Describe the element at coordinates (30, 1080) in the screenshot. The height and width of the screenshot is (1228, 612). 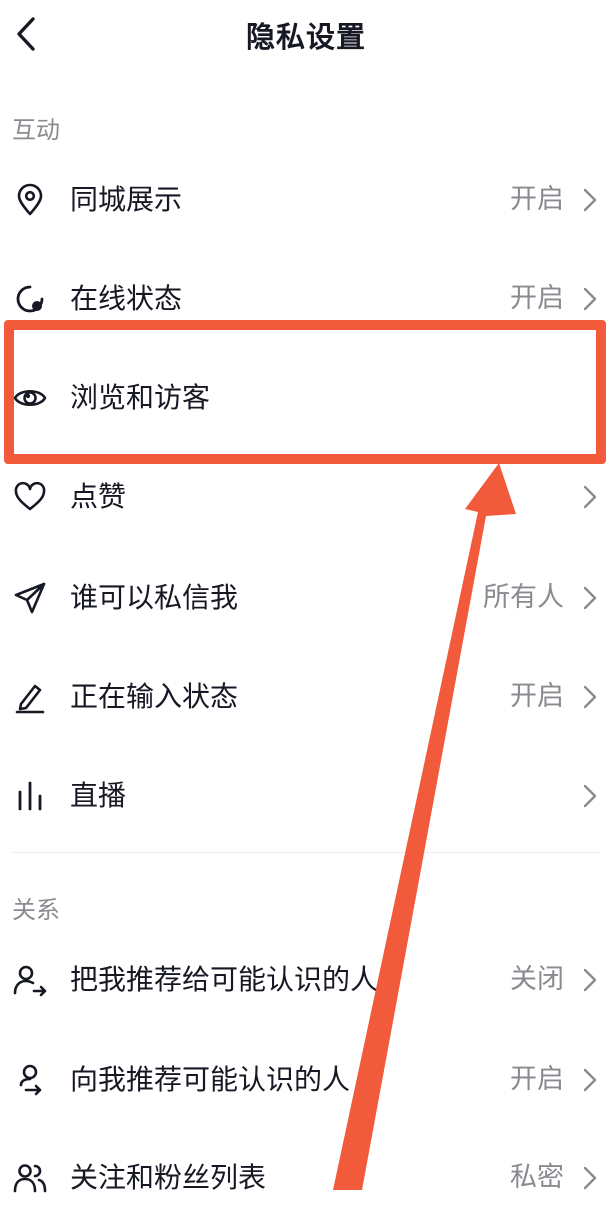
I see `user-recommend-icon` at that location.